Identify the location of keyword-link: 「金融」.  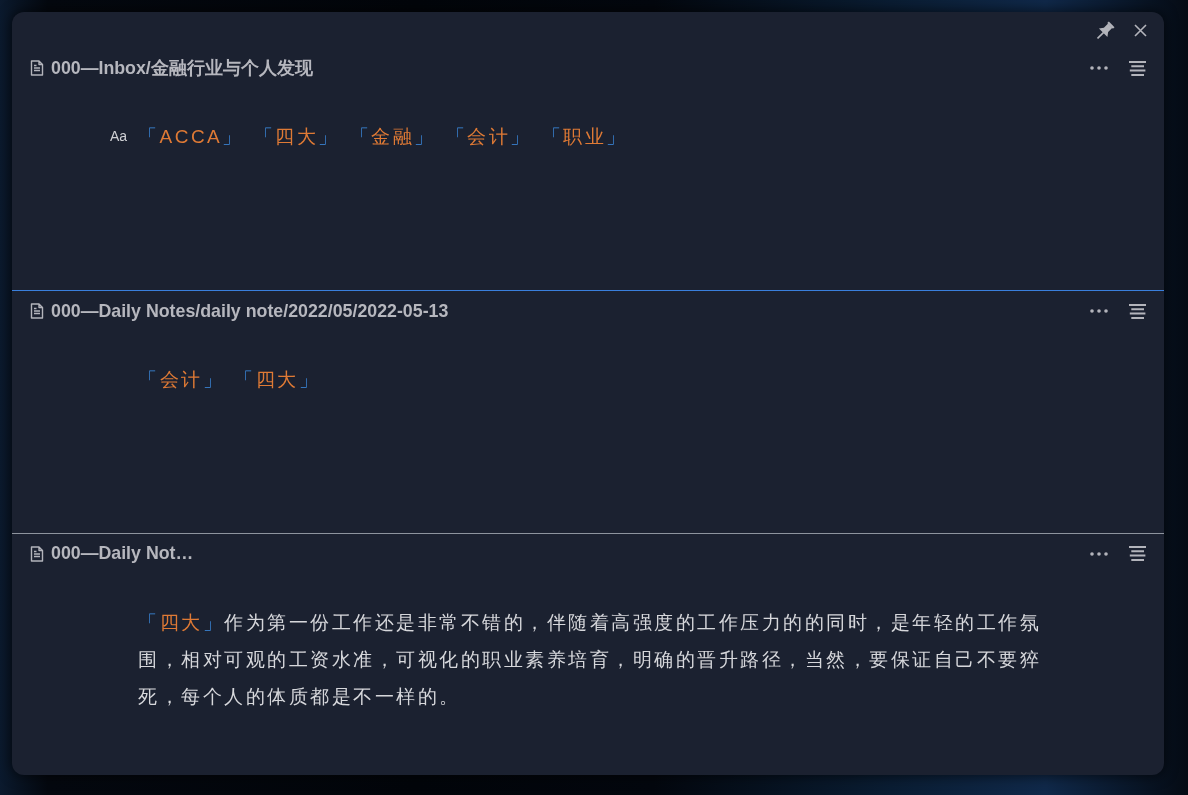
(392, 136).